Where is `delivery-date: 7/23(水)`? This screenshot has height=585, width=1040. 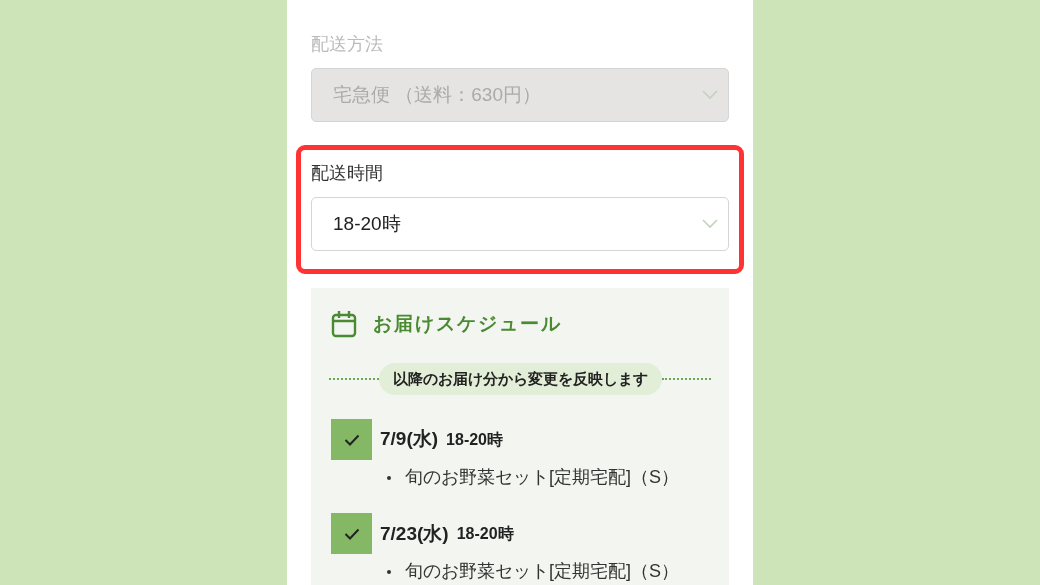
delivery-date: 7/23(水) is located at coordinates (414, 533).